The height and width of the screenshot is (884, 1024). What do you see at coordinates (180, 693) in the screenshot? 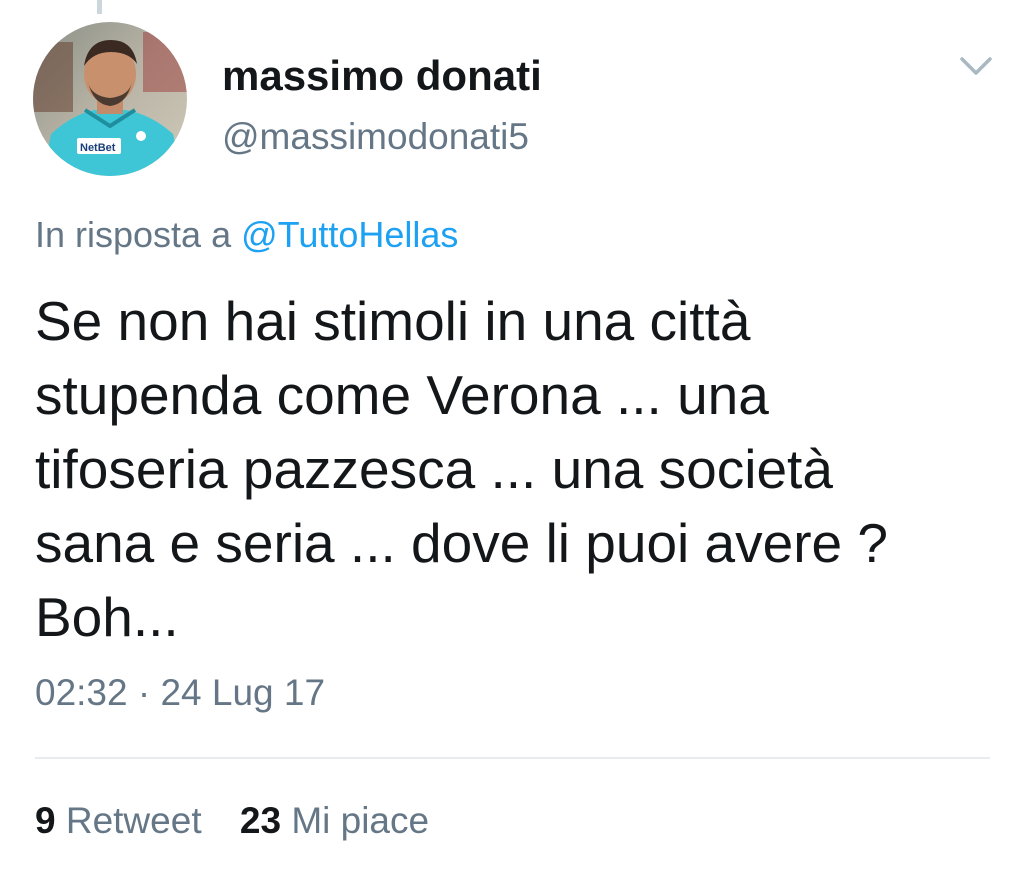
I see `tweet-timestamp: 02:32 · 24 Lug 17` at bounding box center [180, 693].